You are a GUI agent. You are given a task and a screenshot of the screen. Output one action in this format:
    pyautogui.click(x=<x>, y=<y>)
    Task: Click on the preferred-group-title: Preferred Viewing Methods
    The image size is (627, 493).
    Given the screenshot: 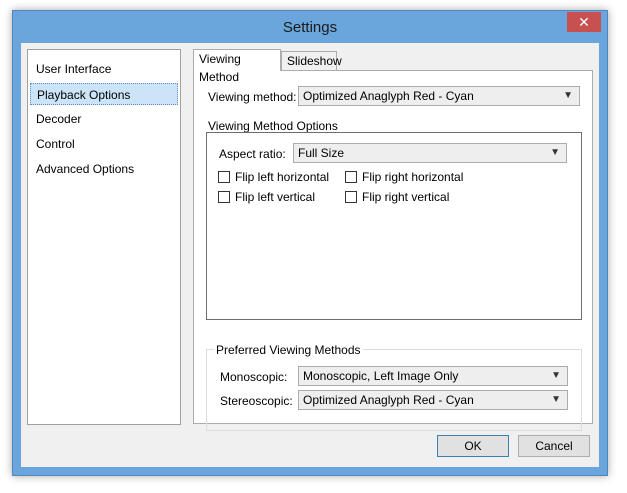 What is the action you would take?
    pyautogui.click(x=288, y=350)
    